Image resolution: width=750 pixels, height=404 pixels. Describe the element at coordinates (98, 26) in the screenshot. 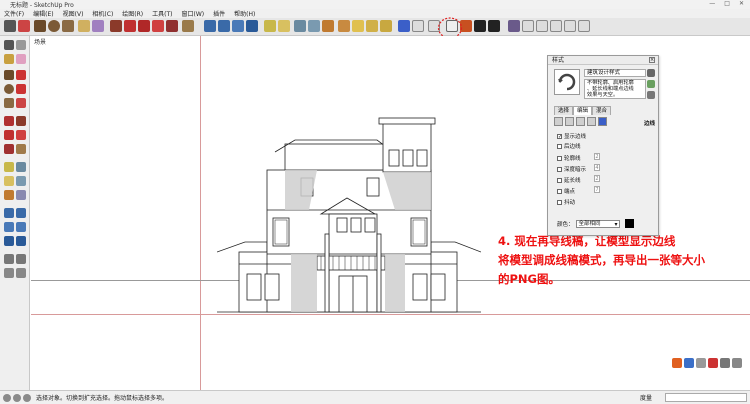

I see `paint-tool-icon` at that location.